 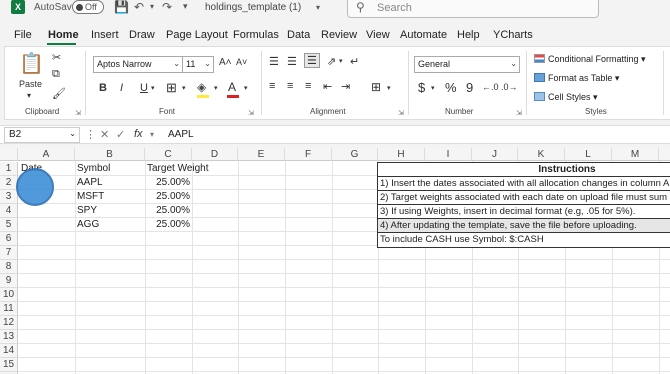 What do you see at coordinates (9, 281) in the screenshot?
I see `row-header-9: 9` at bounding box center [9, 281].